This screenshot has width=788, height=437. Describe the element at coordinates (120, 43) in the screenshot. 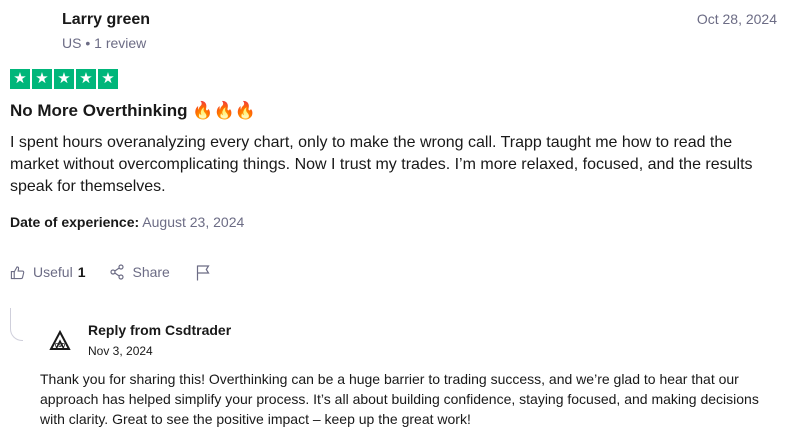

I see `reviewer-review-count: 1 review` at that location.